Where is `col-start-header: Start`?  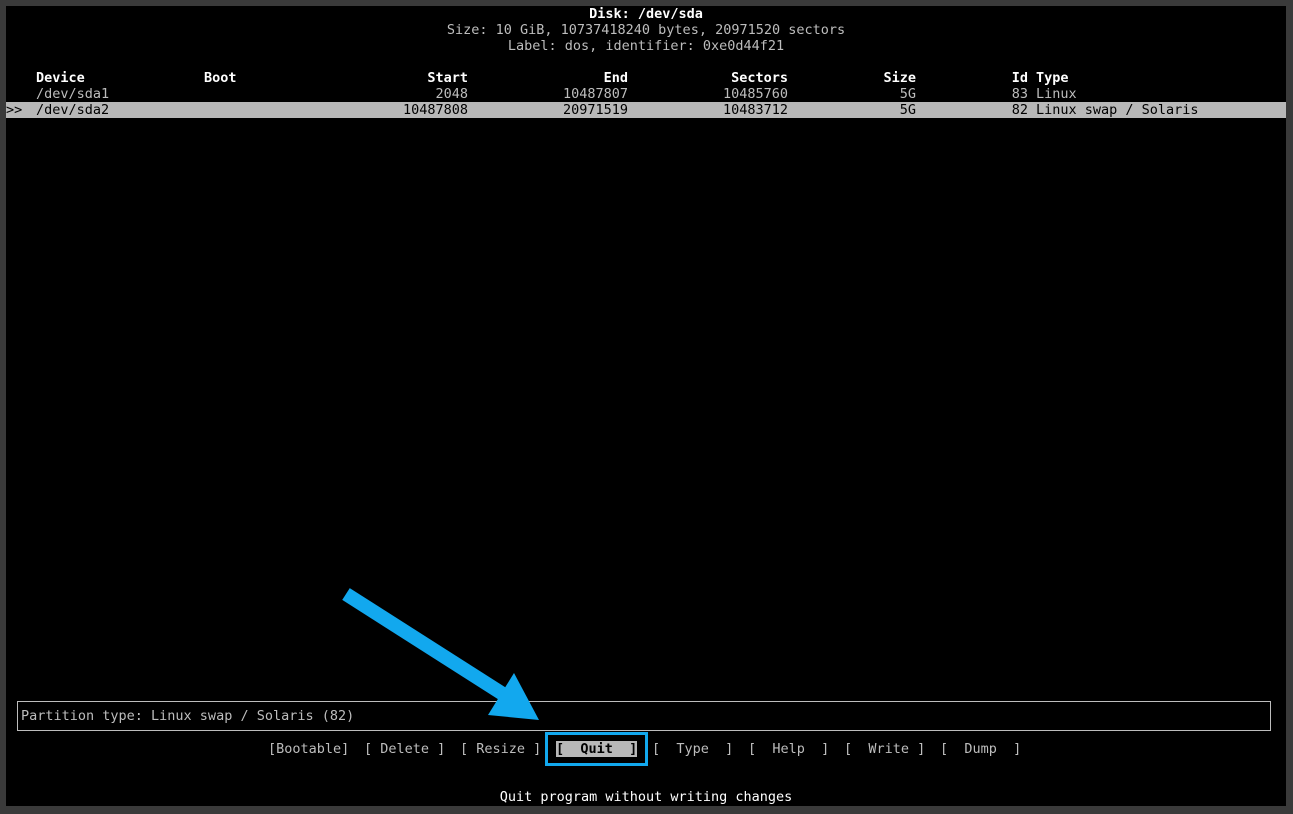 col-start-header: Start is located at coordinates (447, 78).